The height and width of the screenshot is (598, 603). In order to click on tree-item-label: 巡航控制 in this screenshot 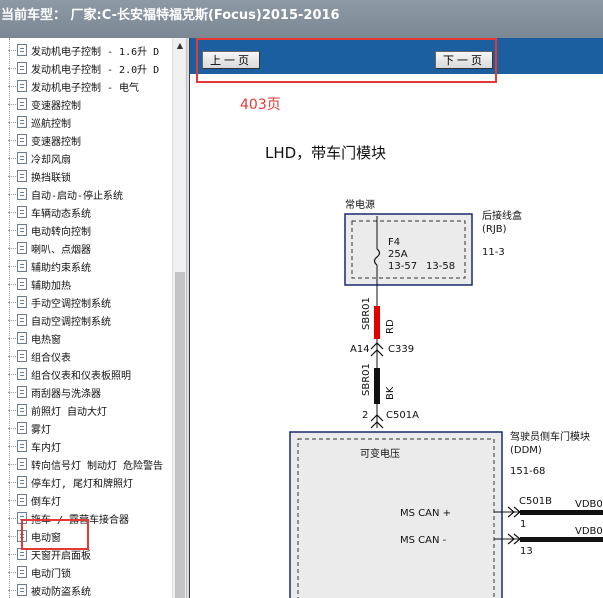, I will do `click(51, 124)`.